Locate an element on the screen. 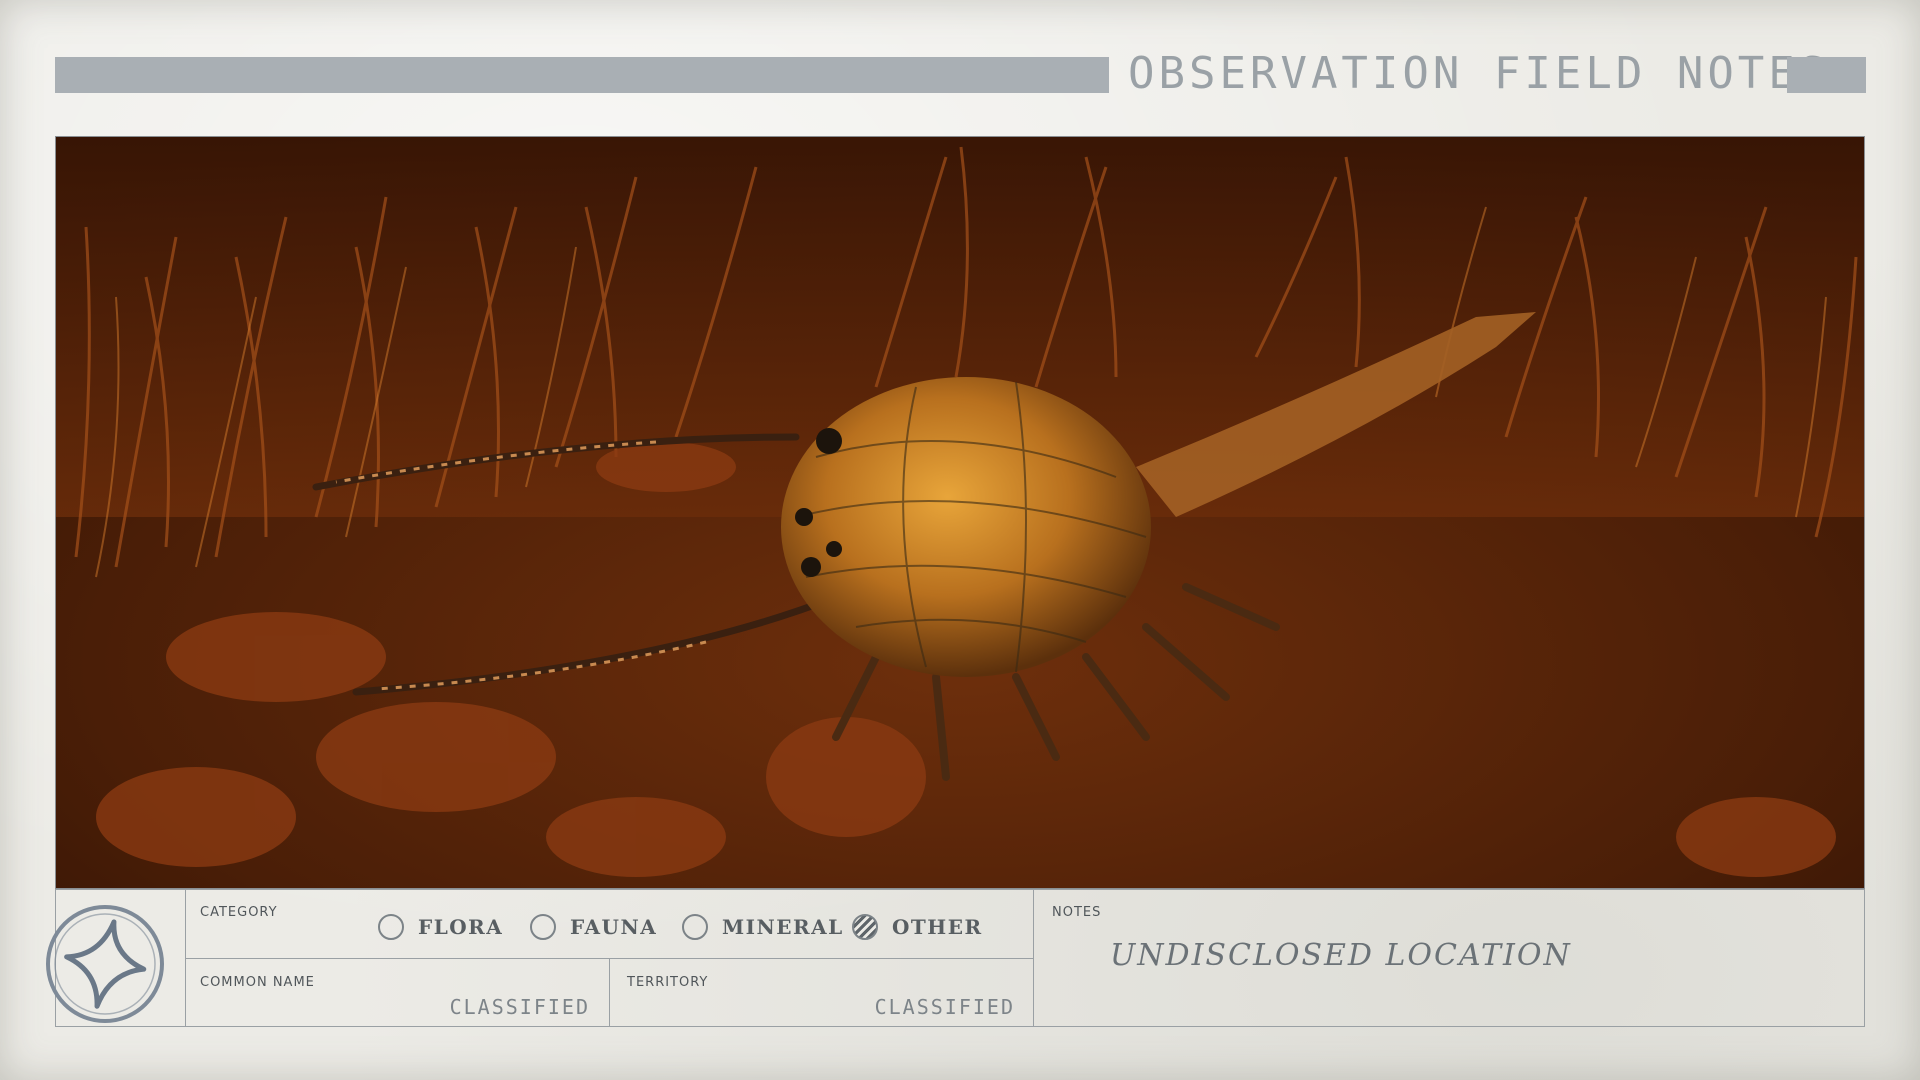 This screenshot has height=1080, width=1920. category-option-other: OTHER is located at coordinates (917, 927).